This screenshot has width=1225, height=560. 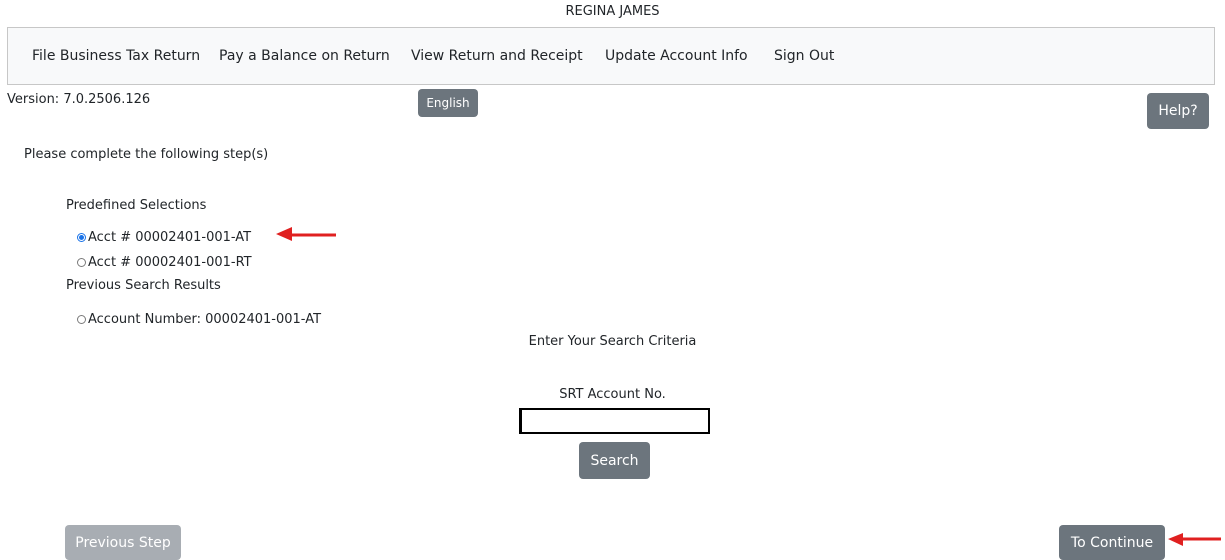 What do you see at coordinates (614, 421) in the screenshot?
I see `srt-account-input` at bounding box center [614, 421].